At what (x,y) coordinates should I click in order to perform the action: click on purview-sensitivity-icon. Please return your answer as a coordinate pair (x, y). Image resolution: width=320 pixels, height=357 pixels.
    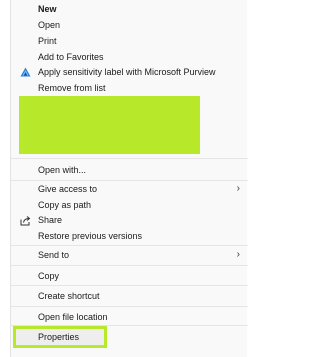
    Looking at the image, I should click on (25, 72).